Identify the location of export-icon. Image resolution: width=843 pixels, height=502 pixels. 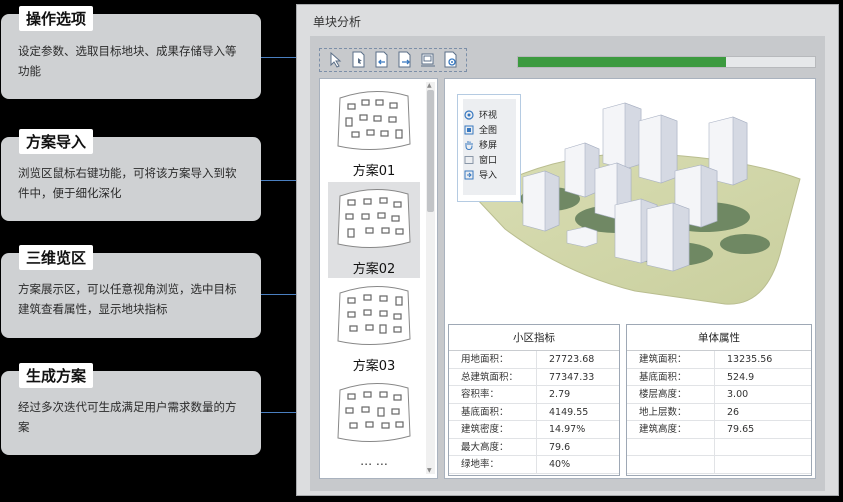
(404, 60).